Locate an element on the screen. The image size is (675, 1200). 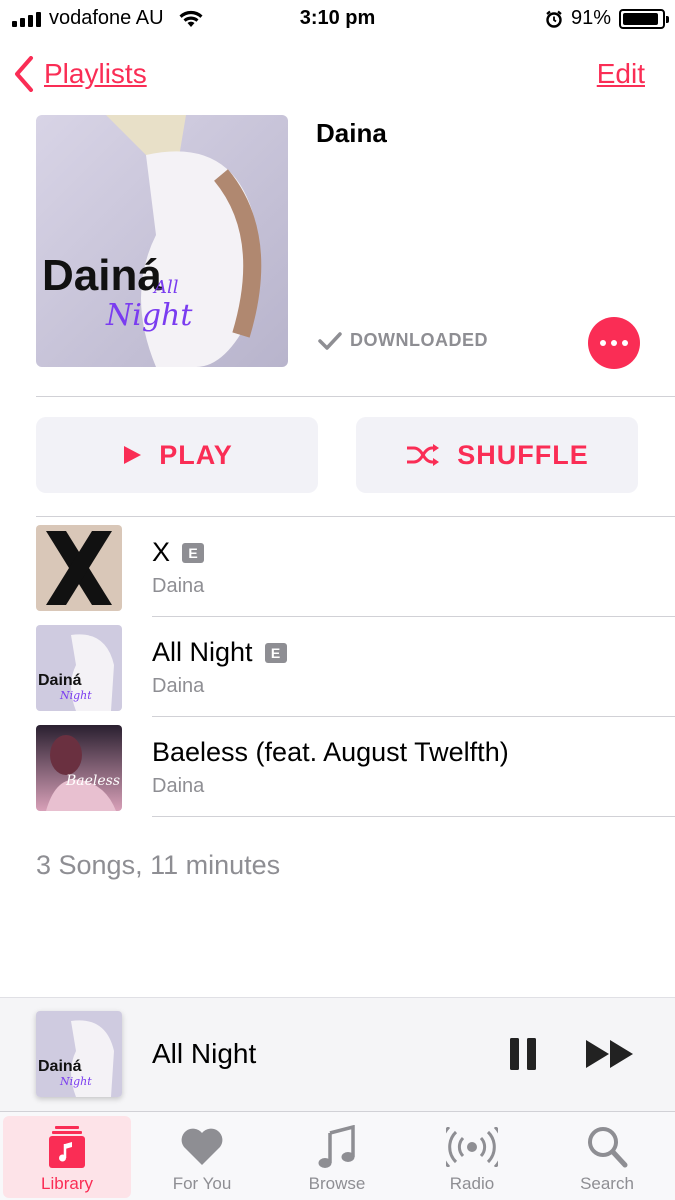
track-artwork: Dainá Night is located at coordinates (79, 668).